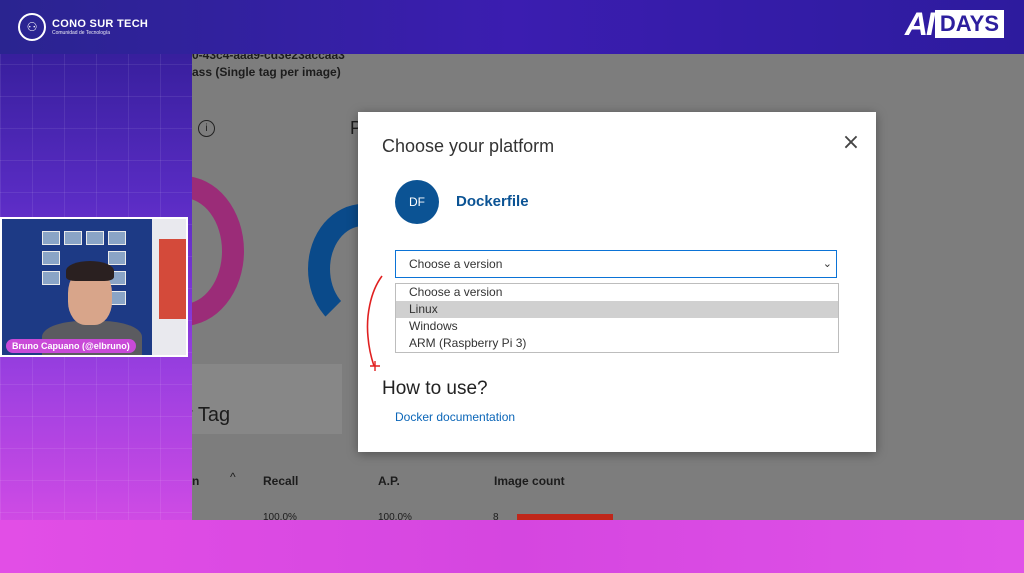  Describe the element at coordinates (233, 477) in the screenshot. I see `sort-chevron-icon: ^` at that location.